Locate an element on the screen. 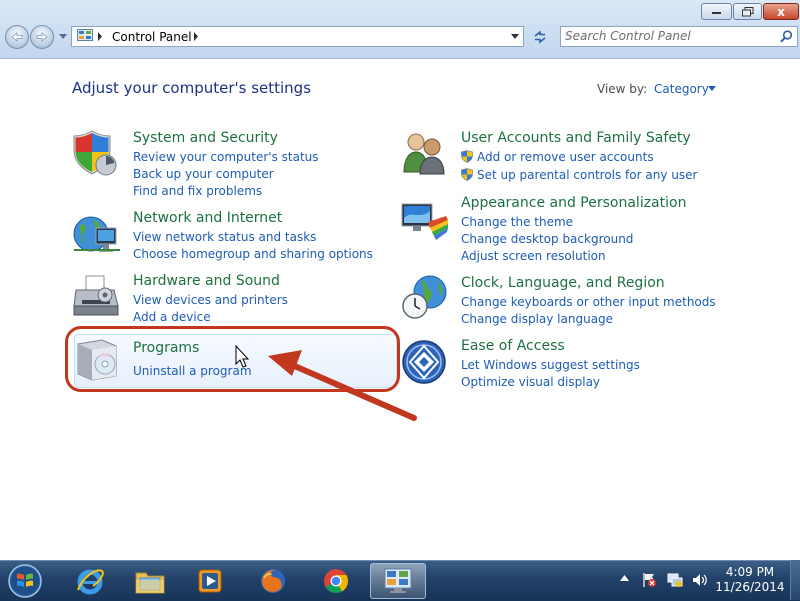  view-by-label: View by: is located at coordinates (622, 89).